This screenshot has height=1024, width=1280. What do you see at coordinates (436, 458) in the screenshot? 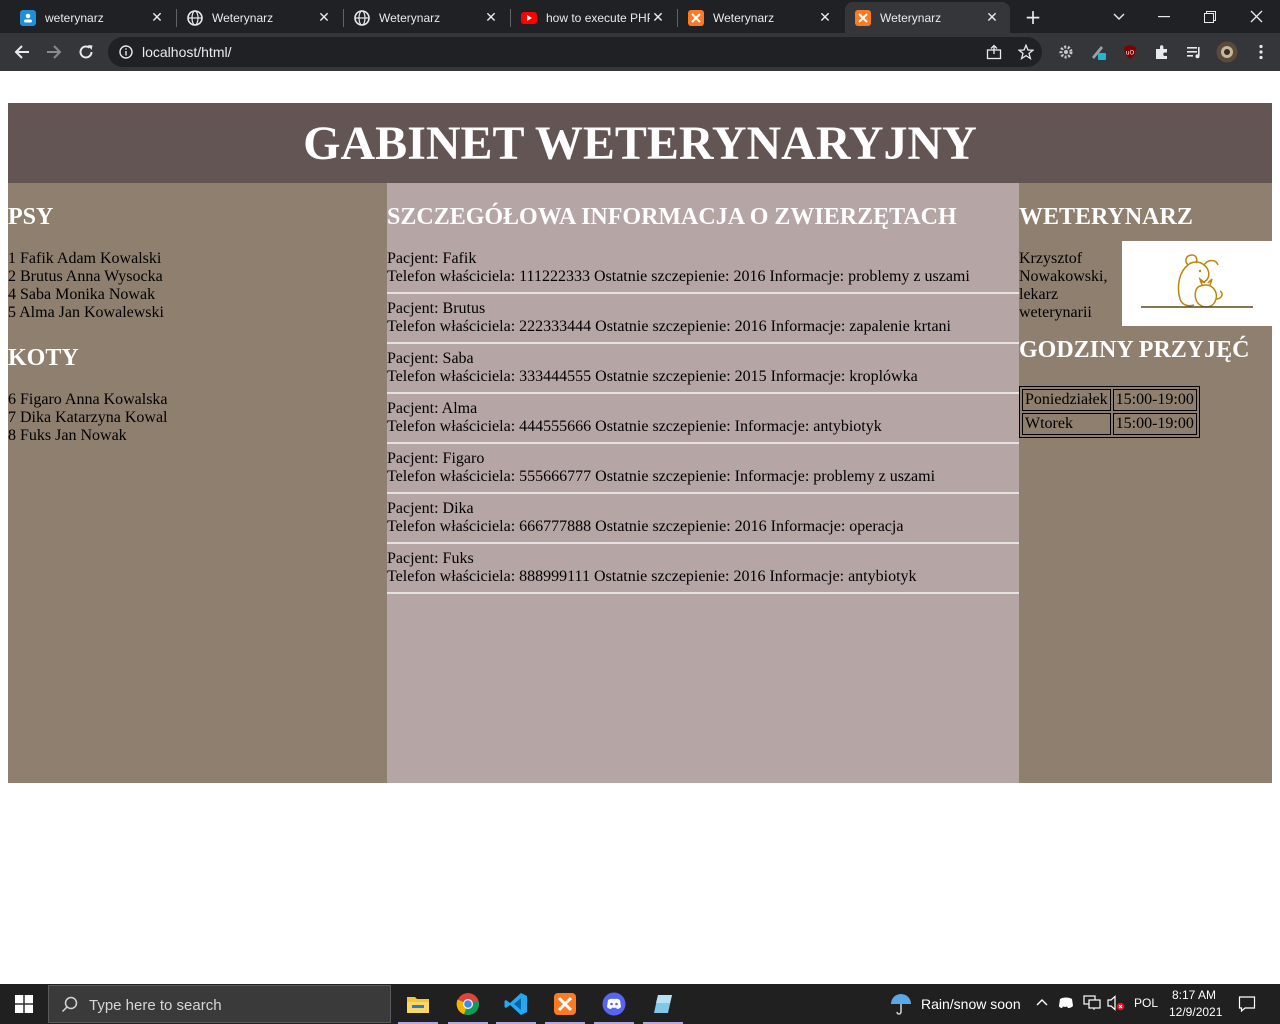
I see `patient-name: Pacjent: Figaro` at bounding box center [436, 458].